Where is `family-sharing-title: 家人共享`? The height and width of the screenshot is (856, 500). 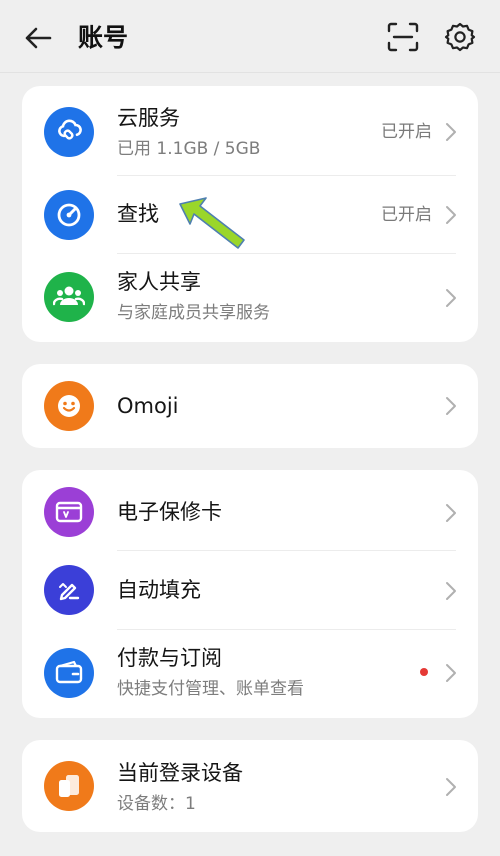
family-sharing-title: 家人共享 is located at coordinates (159, 282).